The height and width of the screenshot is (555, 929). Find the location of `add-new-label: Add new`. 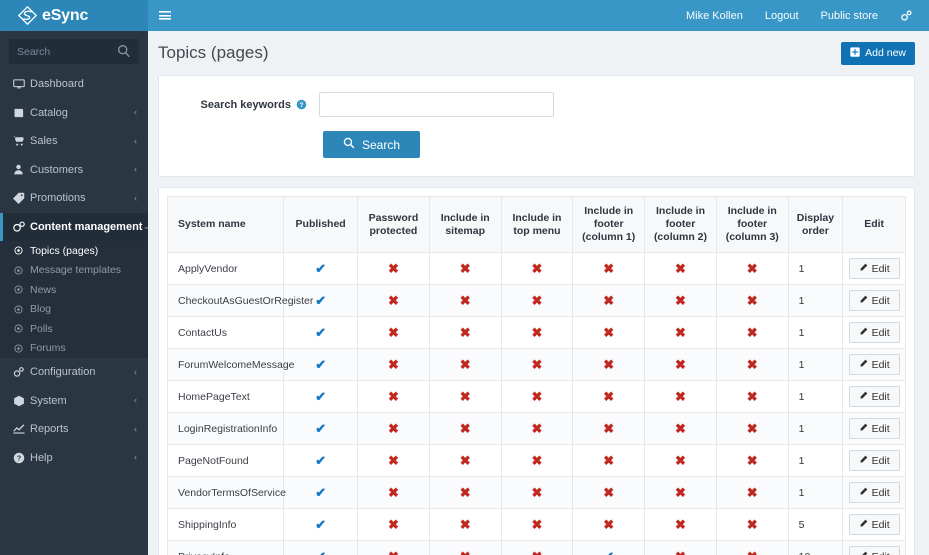

add-new-label: Add new is located at coordinates (885, 53).